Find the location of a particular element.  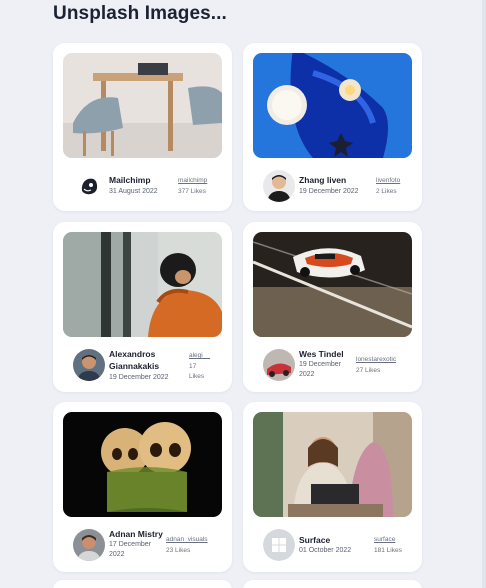

author-name: Wes Tindel is located at coordinates (321, 354).